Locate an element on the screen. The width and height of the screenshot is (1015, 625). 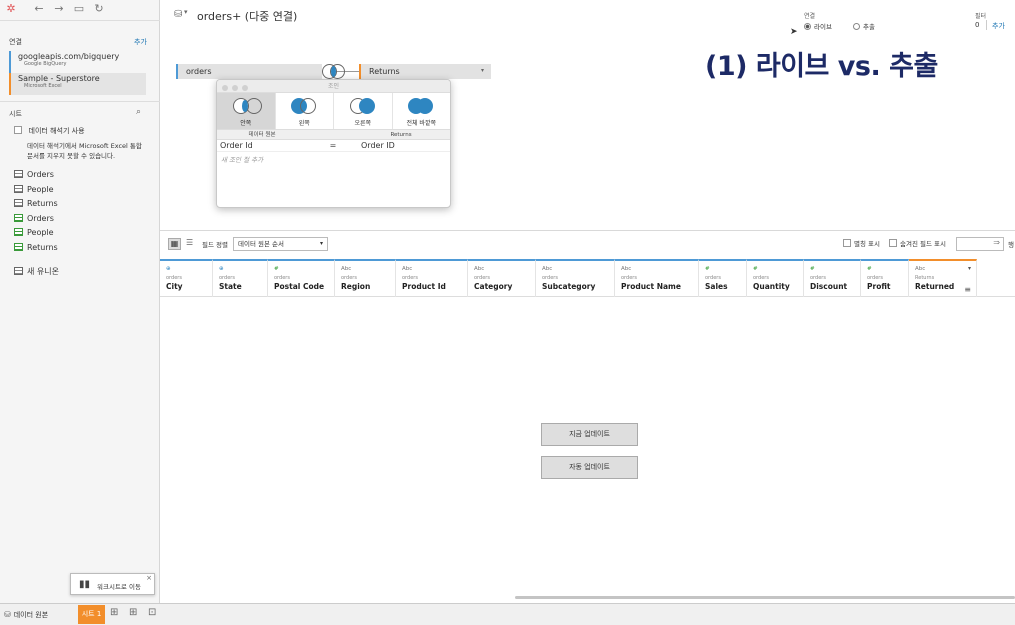
column-postal-code: # orders Postal Code is located at coordinates (301, 278).